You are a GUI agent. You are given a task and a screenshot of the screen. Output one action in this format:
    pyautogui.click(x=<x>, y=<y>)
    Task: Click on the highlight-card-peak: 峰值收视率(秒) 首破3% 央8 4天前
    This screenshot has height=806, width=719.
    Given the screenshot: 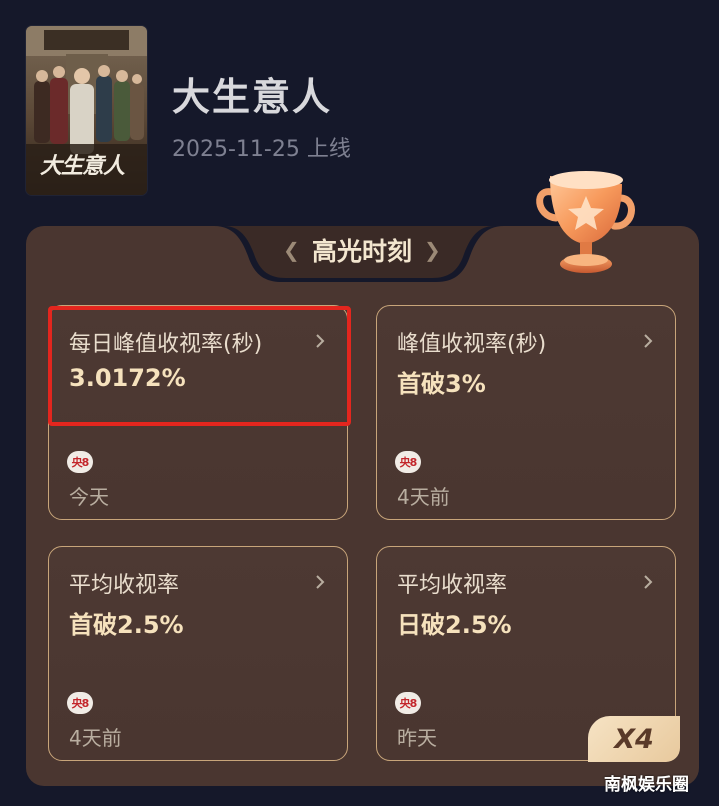 What is the action you would take?
    pyautogui.click(x=526, y=412)
    